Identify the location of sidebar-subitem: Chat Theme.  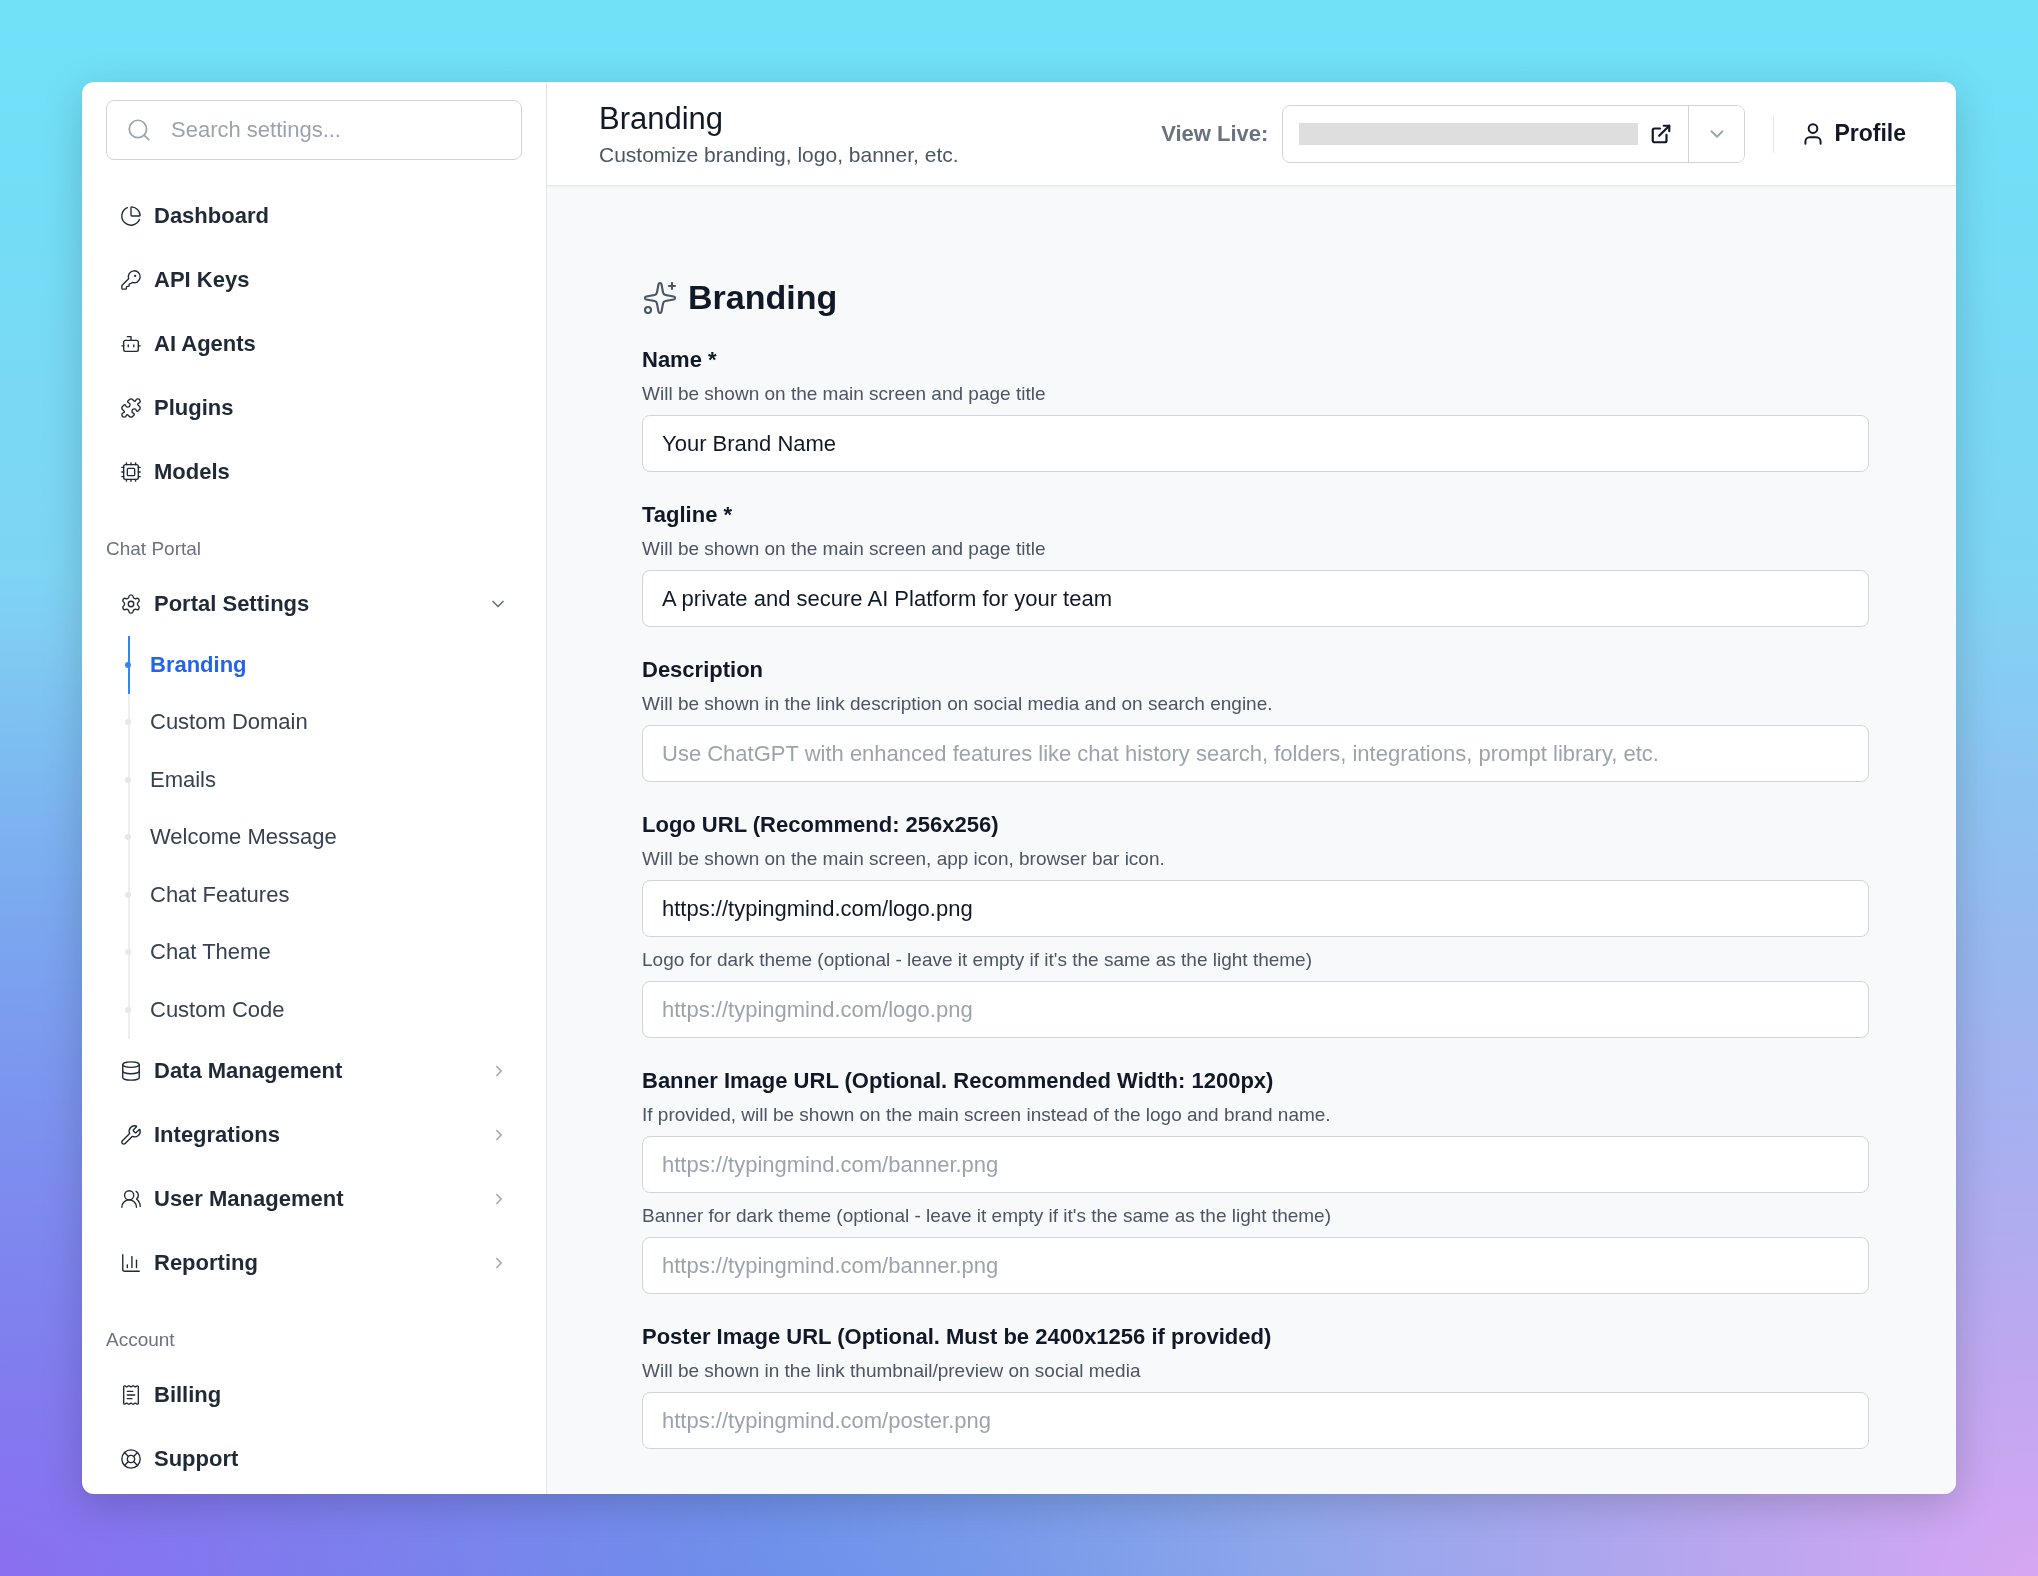
(325, 952).